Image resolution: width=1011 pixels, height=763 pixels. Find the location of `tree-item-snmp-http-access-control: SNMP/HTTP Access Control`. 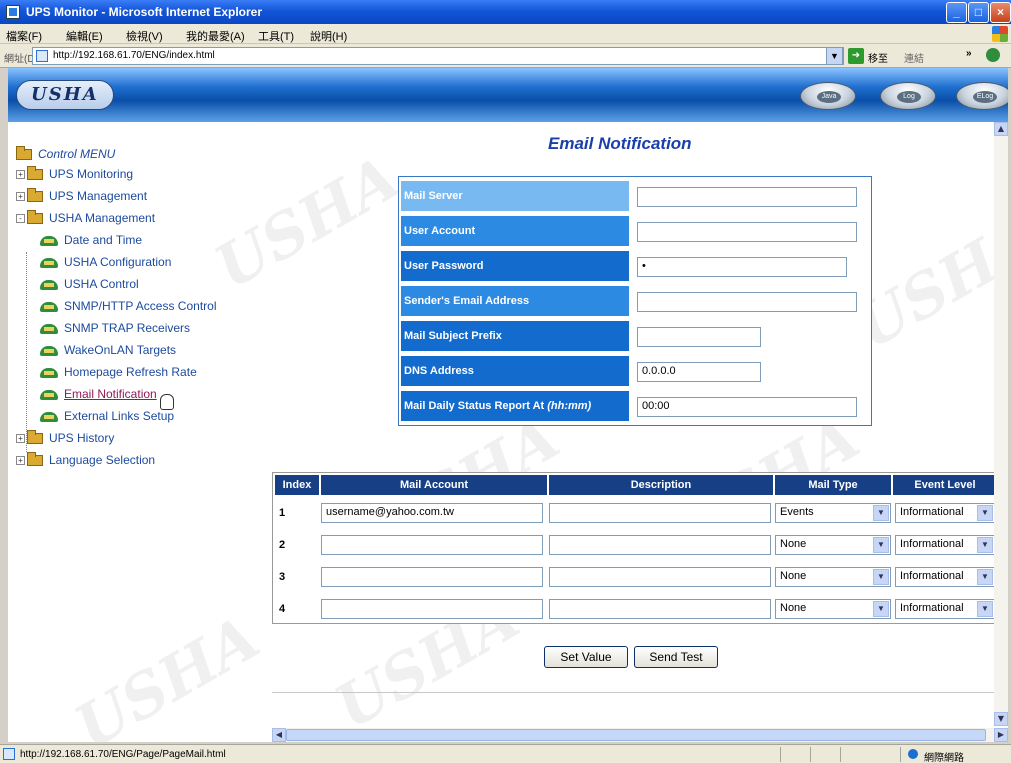

tree-item-snmp-http-access-control: SNMP/HTTP Access Control is located at coordinates (128, 306).